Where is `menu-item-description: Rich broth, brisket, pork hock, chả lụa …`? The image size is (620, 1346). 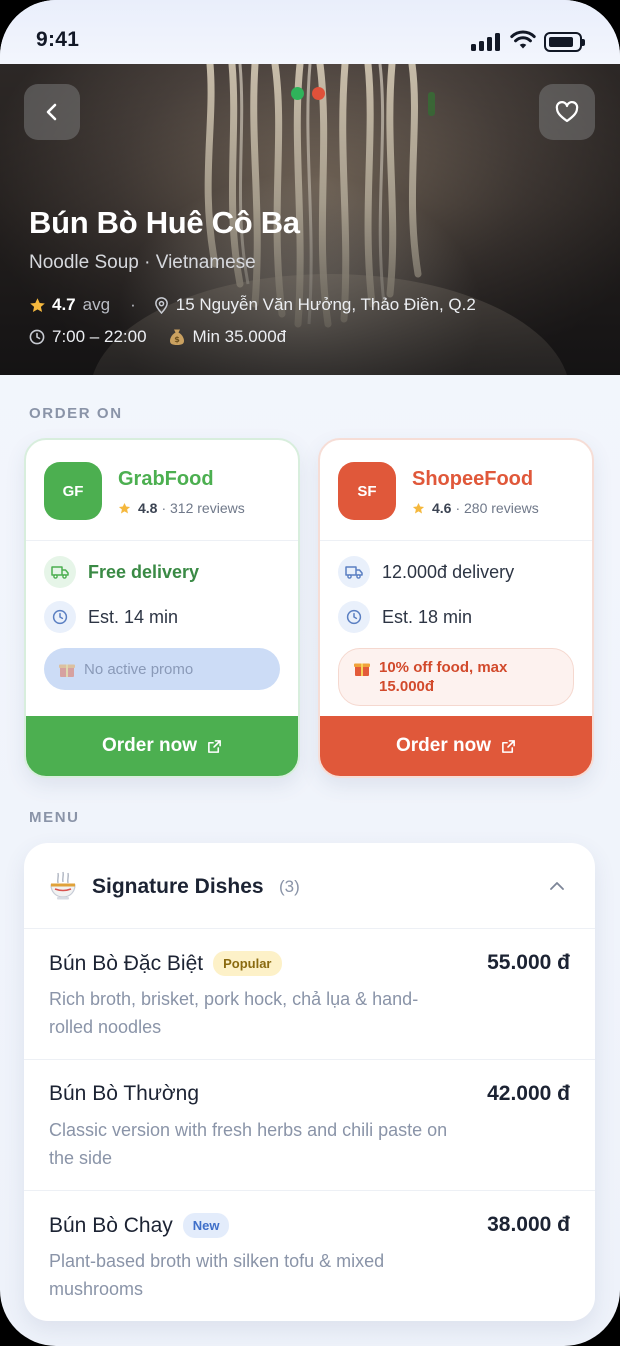 menu-item-description: Rich broth, brisket, pork hock, chả lụa … is located at coordinates (234, 1013).